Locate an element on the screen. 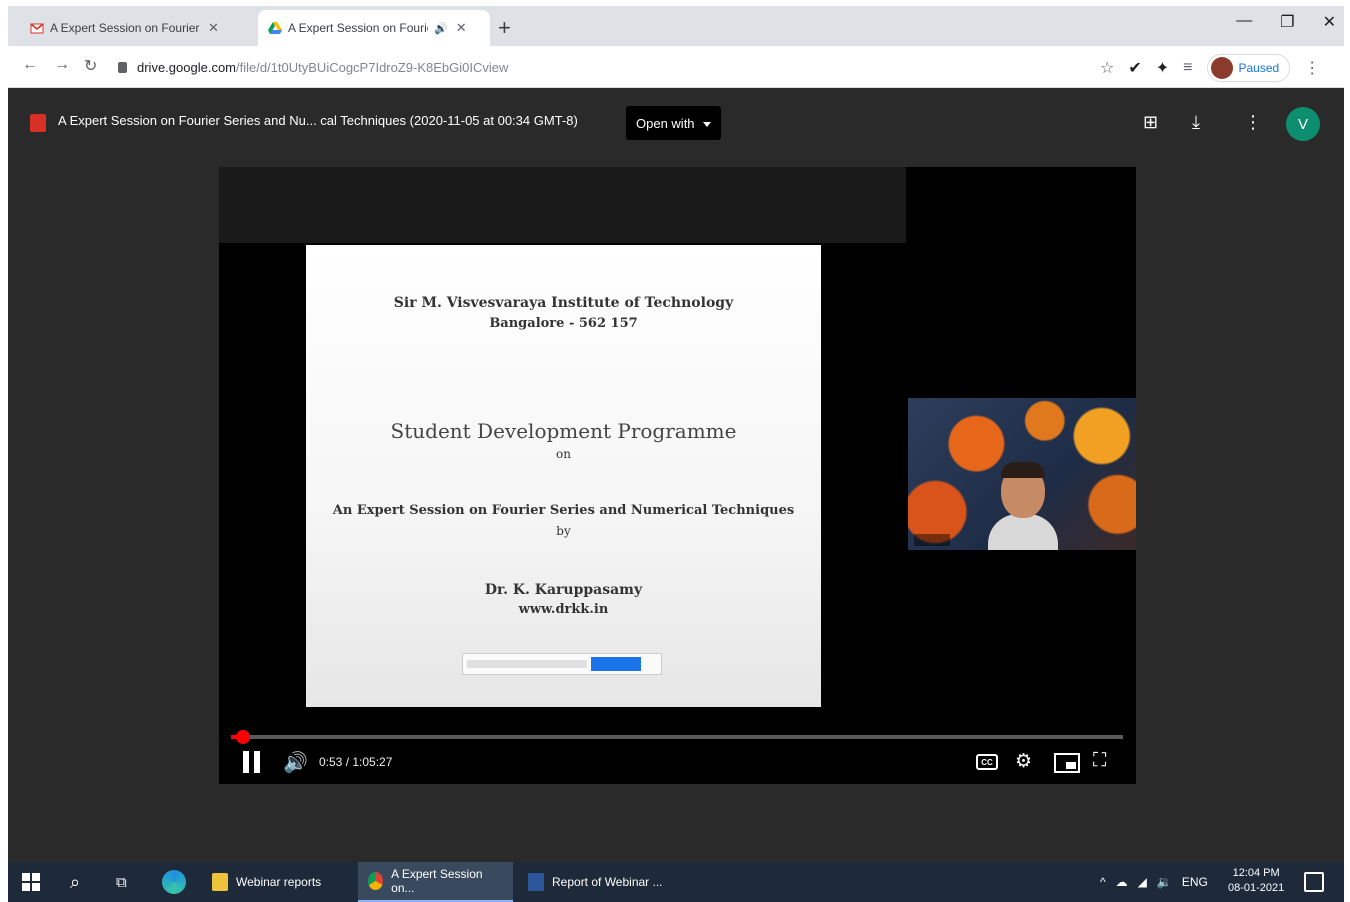 This screenshot has width=1350, height=902. media-control-icon: ≡ is located at coordinates (1187, 68).